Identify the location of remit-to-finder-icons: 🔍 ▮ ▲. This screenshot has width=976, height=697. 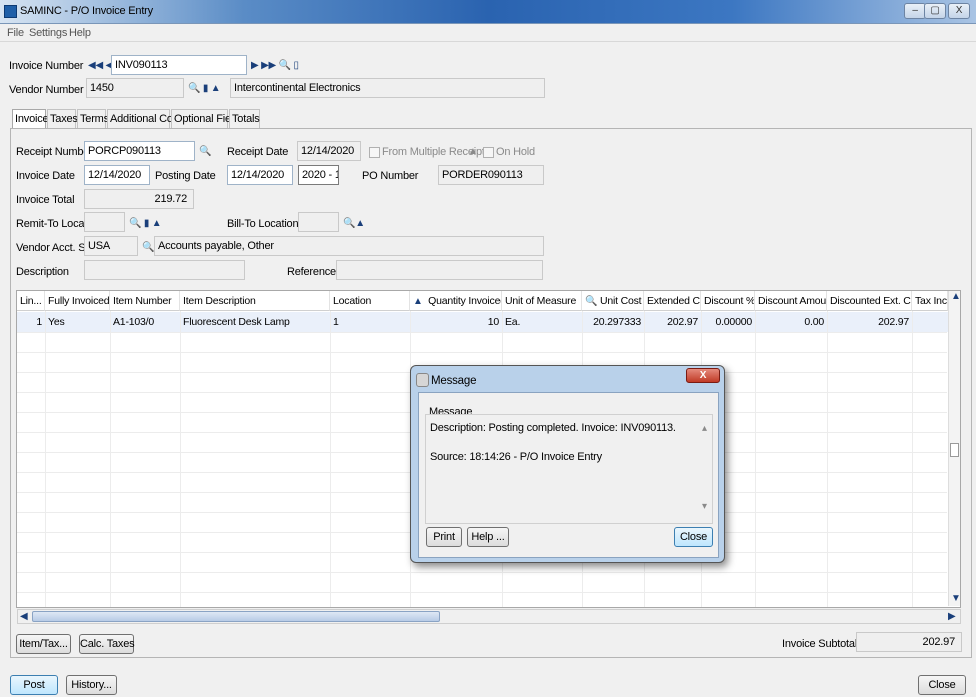
(145, 223).